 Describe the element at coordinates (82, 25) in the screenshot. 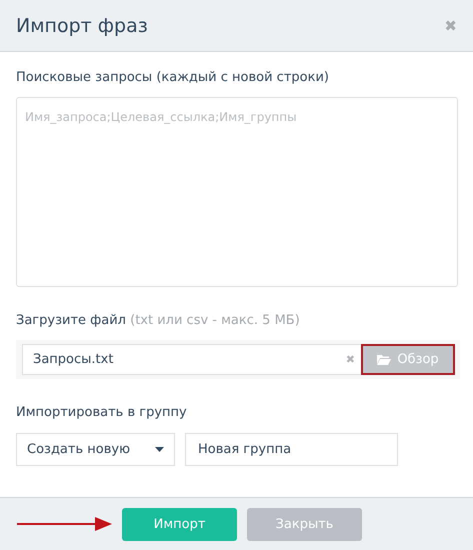

I see `dialog-title: Импорт фраз` at that location.